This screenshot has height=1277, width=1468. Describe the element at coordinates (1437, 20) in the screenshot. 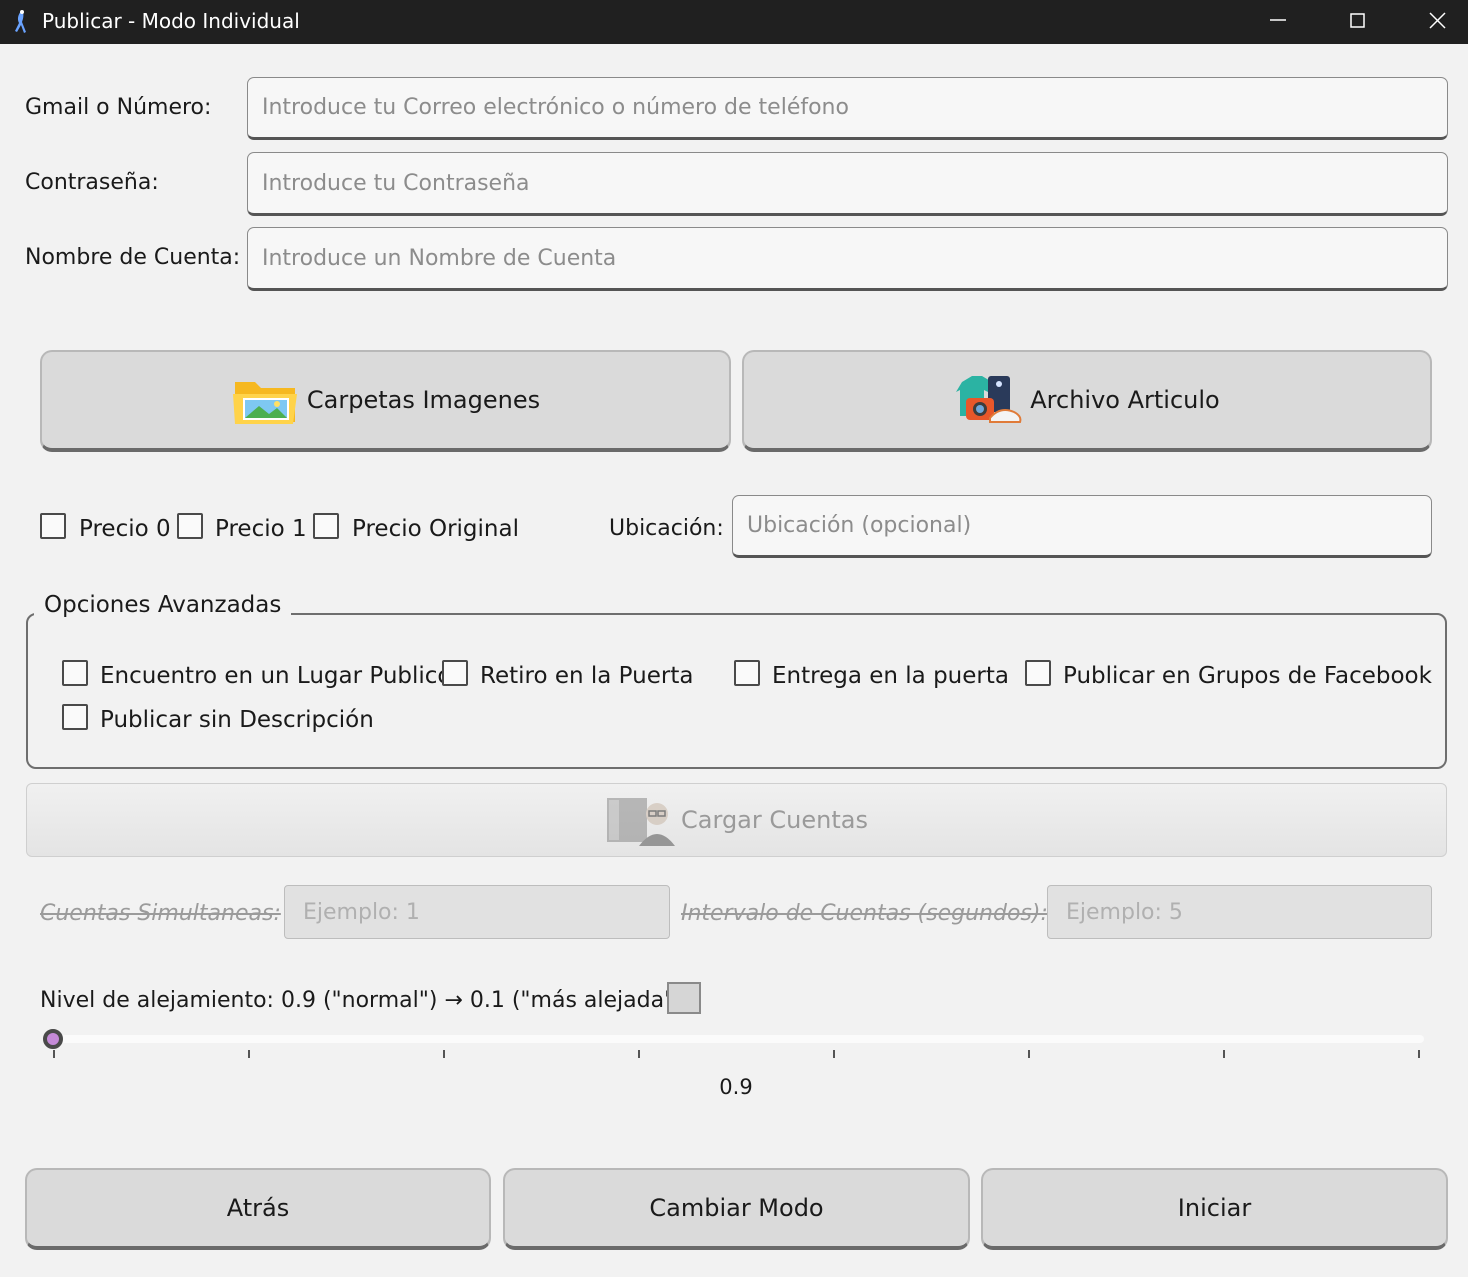

I see `close-icon` at that location.